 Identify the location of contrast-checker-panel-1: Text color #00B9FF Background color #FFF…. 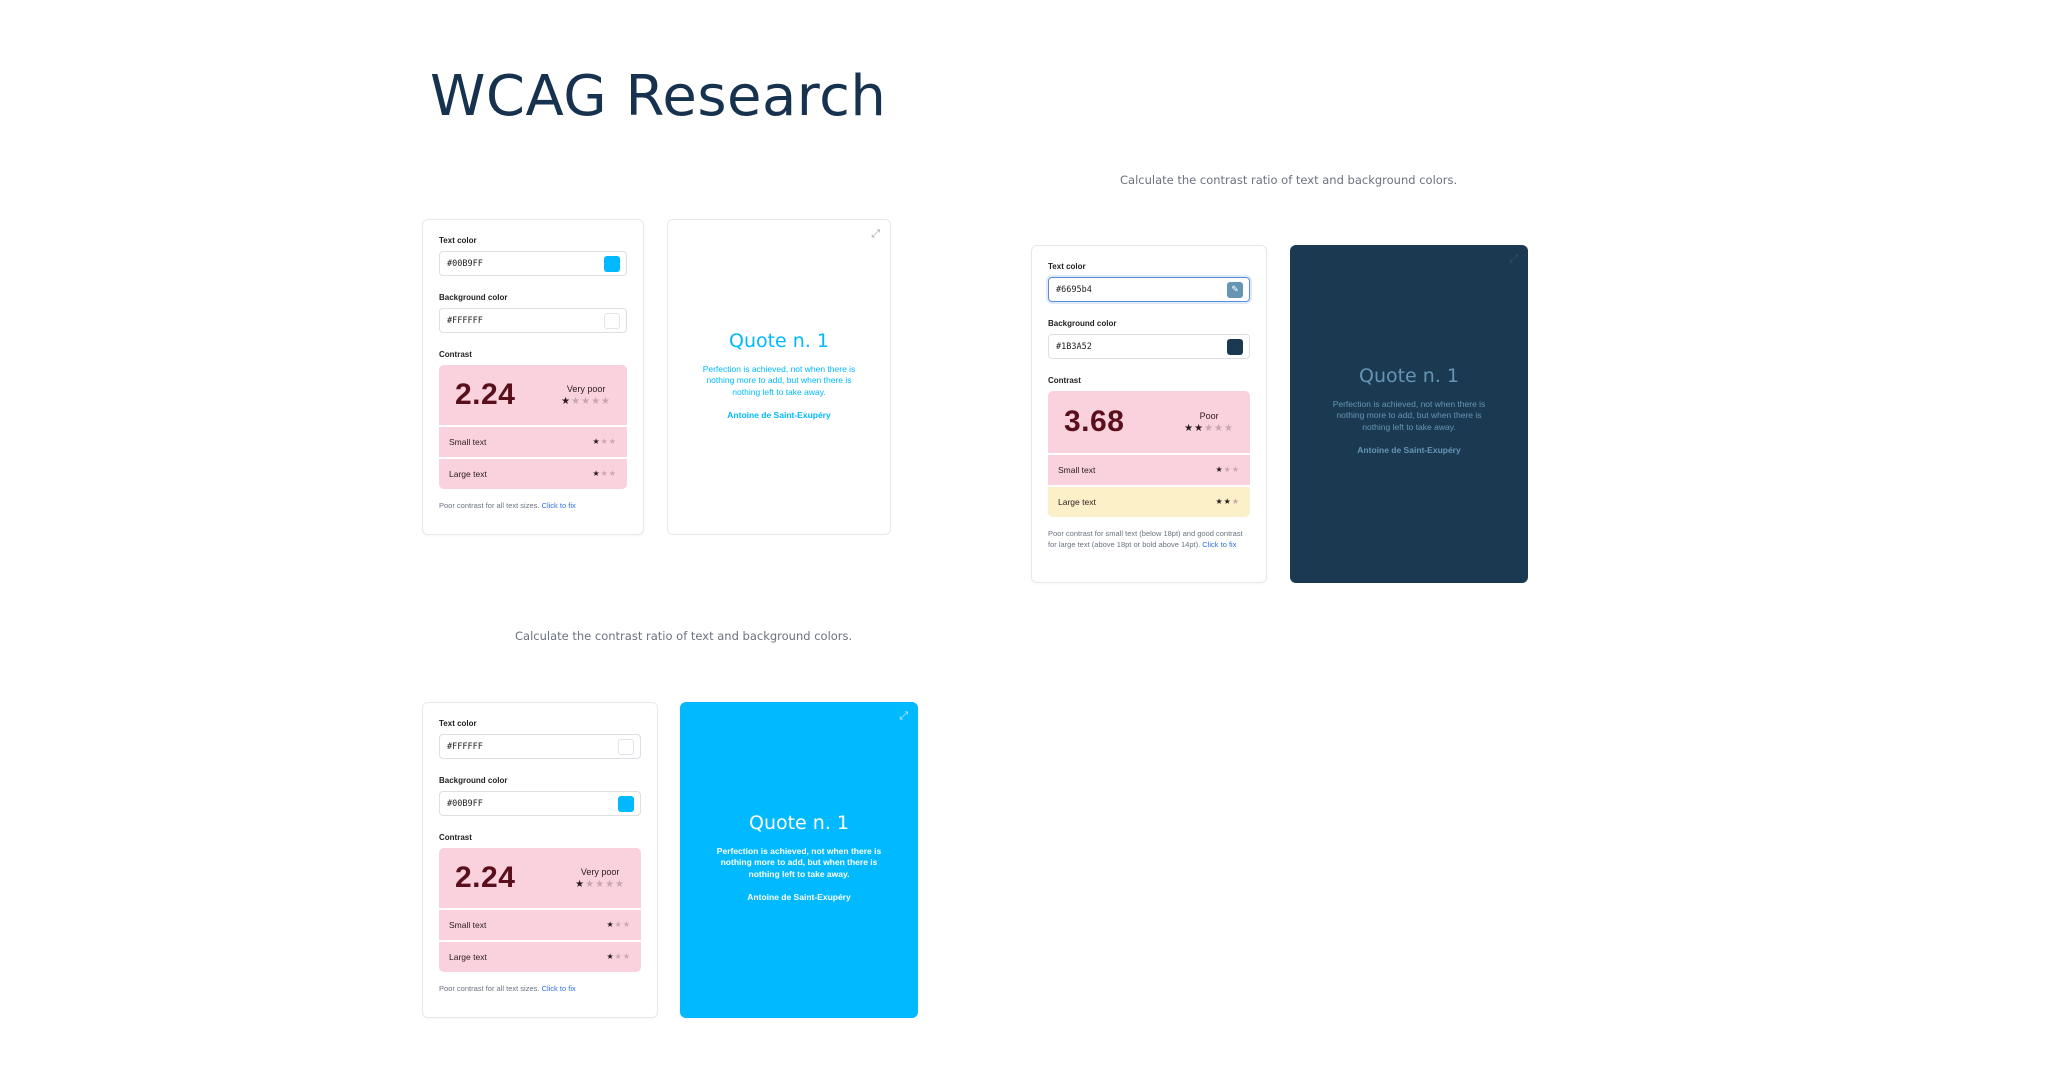
(533, 377).